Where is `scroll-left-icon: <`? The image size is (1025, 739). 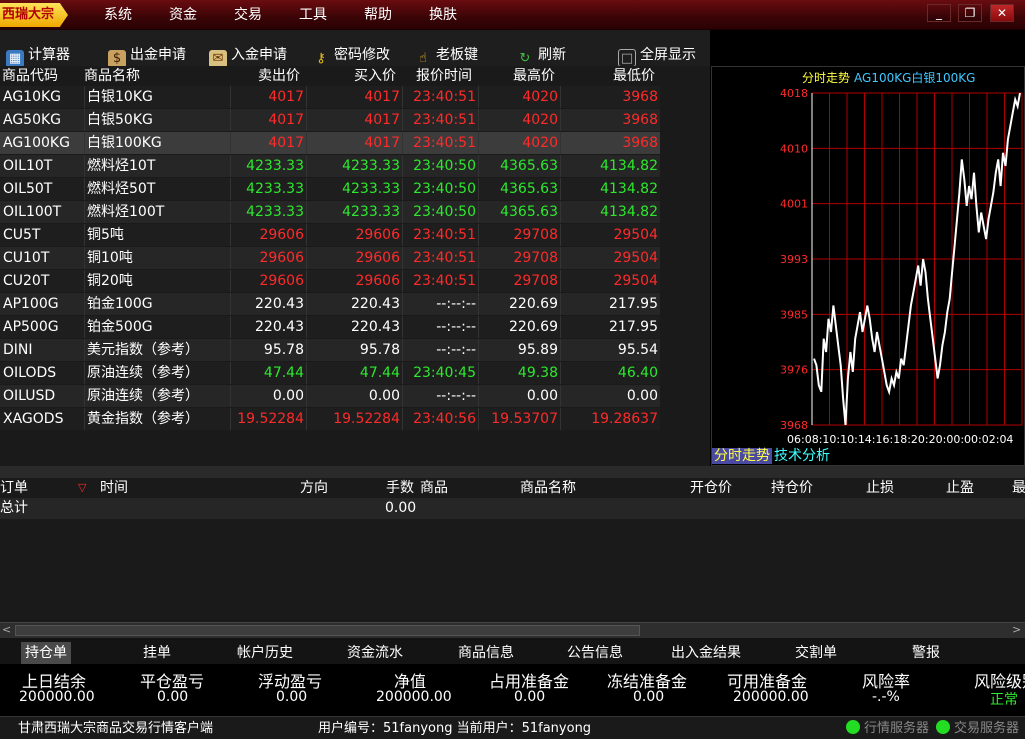
scroll-left-icon: < is located at coordinates (6, 629).